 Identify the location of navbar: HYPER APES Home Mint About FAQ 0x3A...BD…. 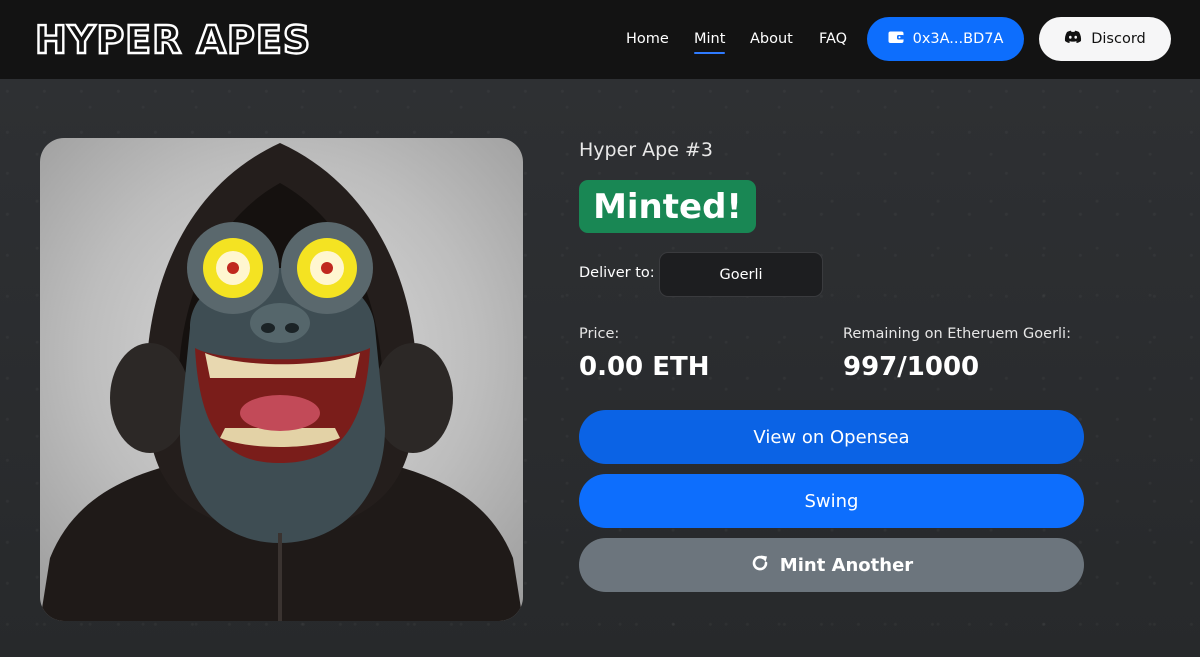
(600, 39).